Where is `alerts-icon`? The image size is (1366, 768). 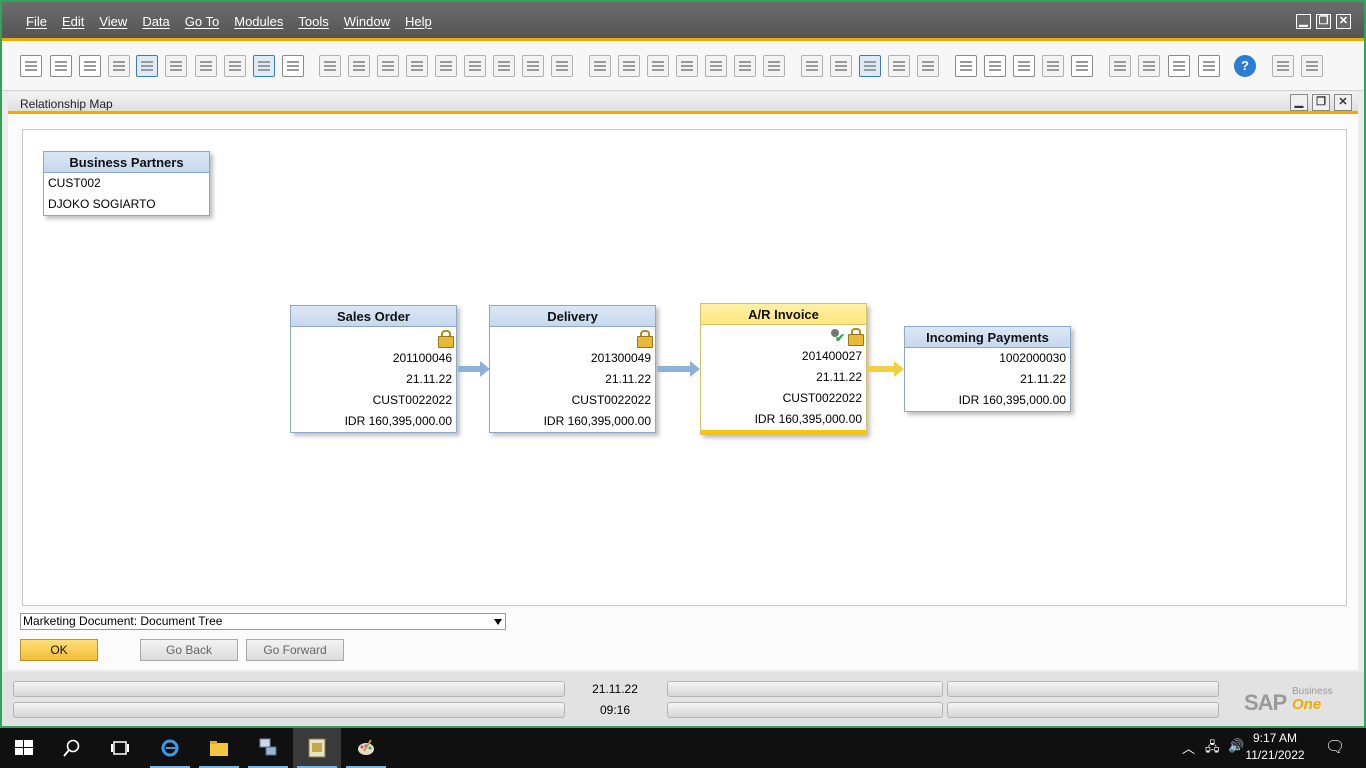
alerts-icon is located at coordinates (1024, 66).